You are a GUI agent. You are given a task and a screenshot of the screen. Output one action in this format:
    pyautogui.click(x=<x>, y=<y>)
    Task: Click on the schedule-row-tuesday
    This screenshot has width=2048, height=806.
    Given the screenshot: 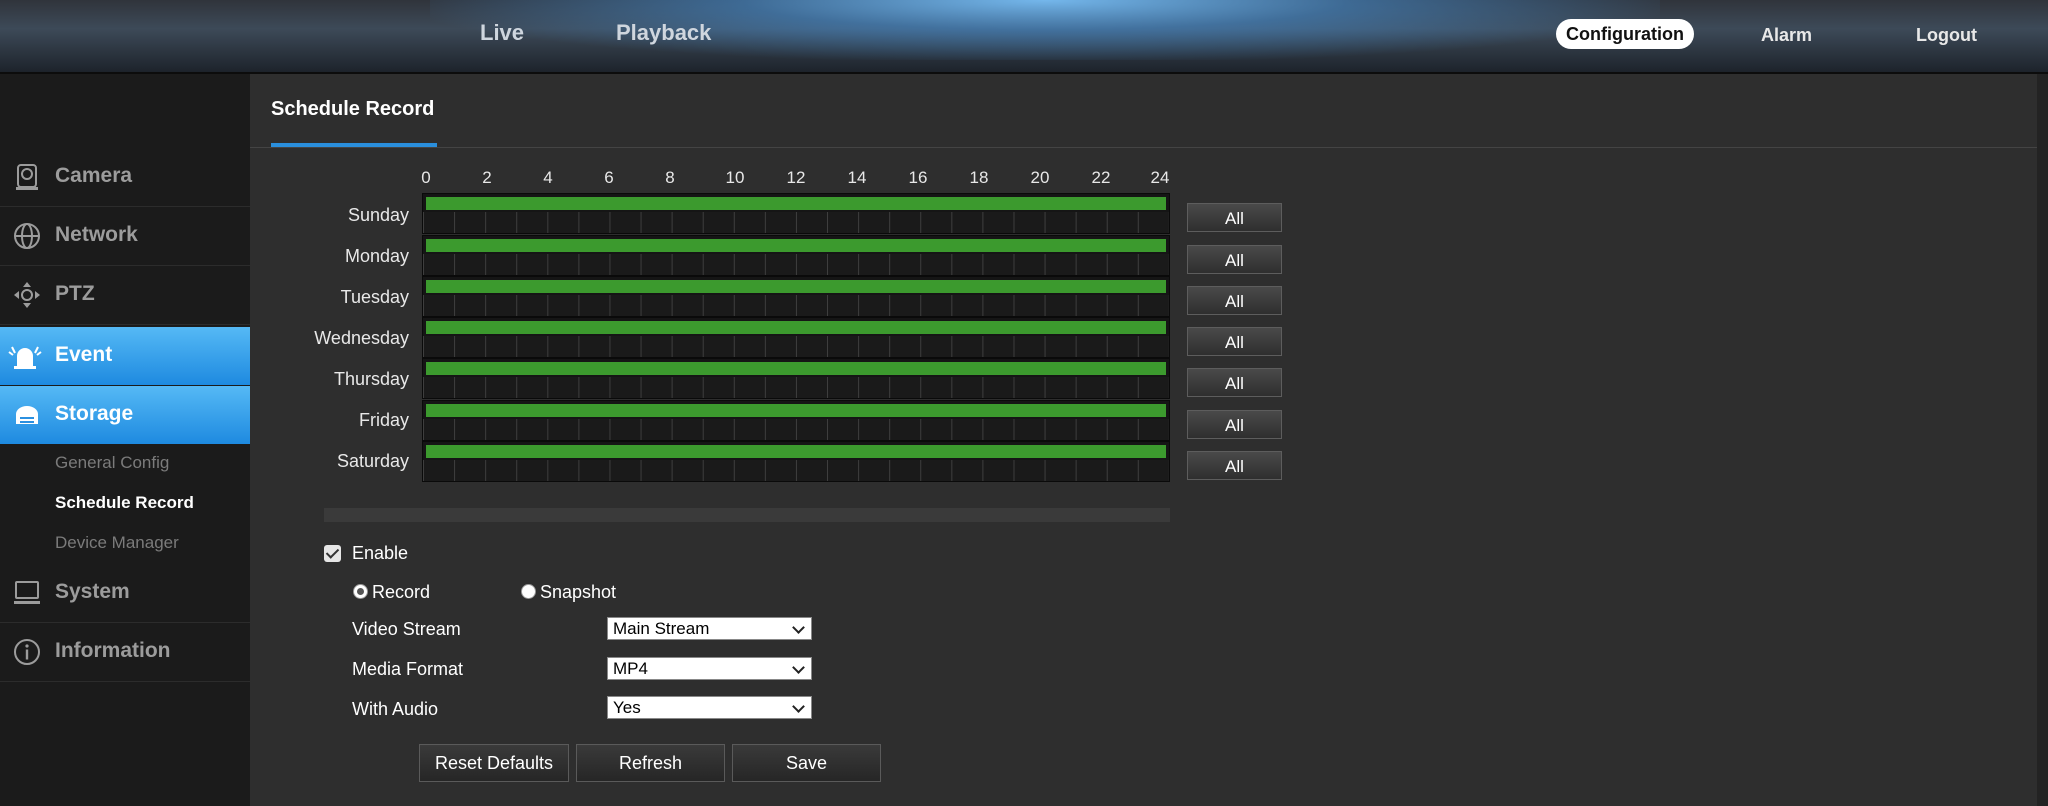 What is the action you would take?
    pyautogui.click(x=796, y=296)
    